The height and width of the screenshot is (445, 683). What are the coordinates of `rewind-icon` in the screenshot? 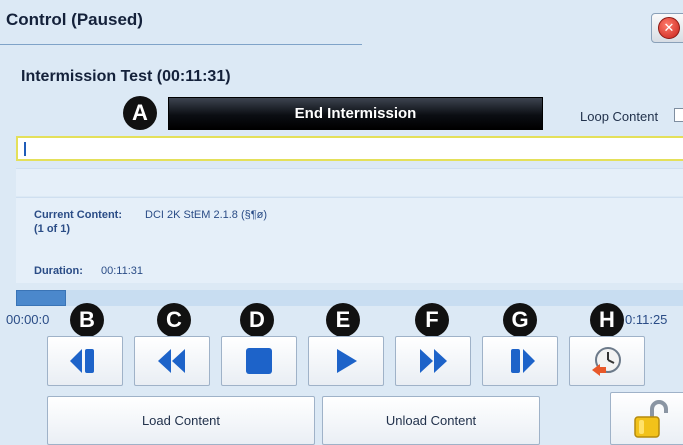 It's located at (171, 361).